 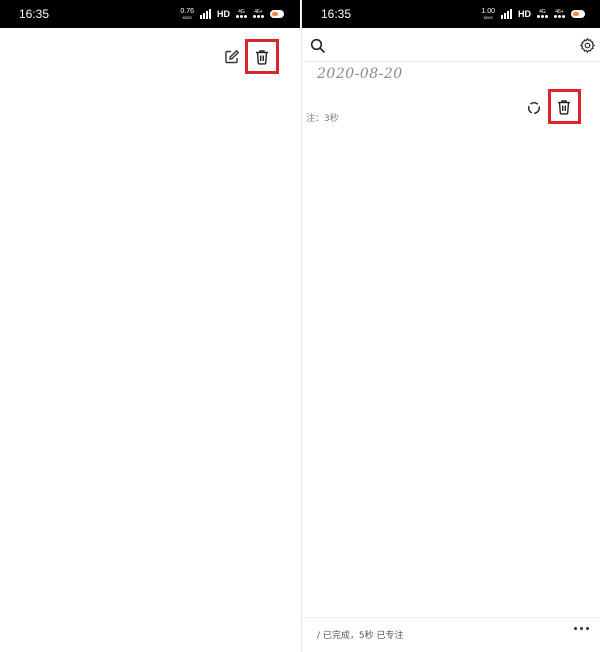 I want to click on settings-button, so click(x=587, y=45).